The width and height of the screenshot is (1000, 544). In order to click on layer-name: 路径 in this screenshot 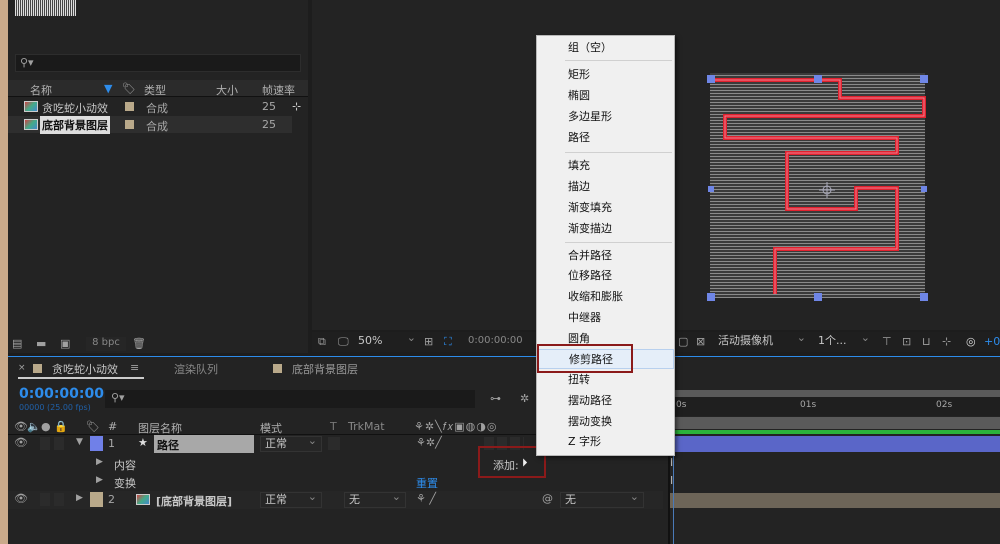, I will do `click(204, 444)`.